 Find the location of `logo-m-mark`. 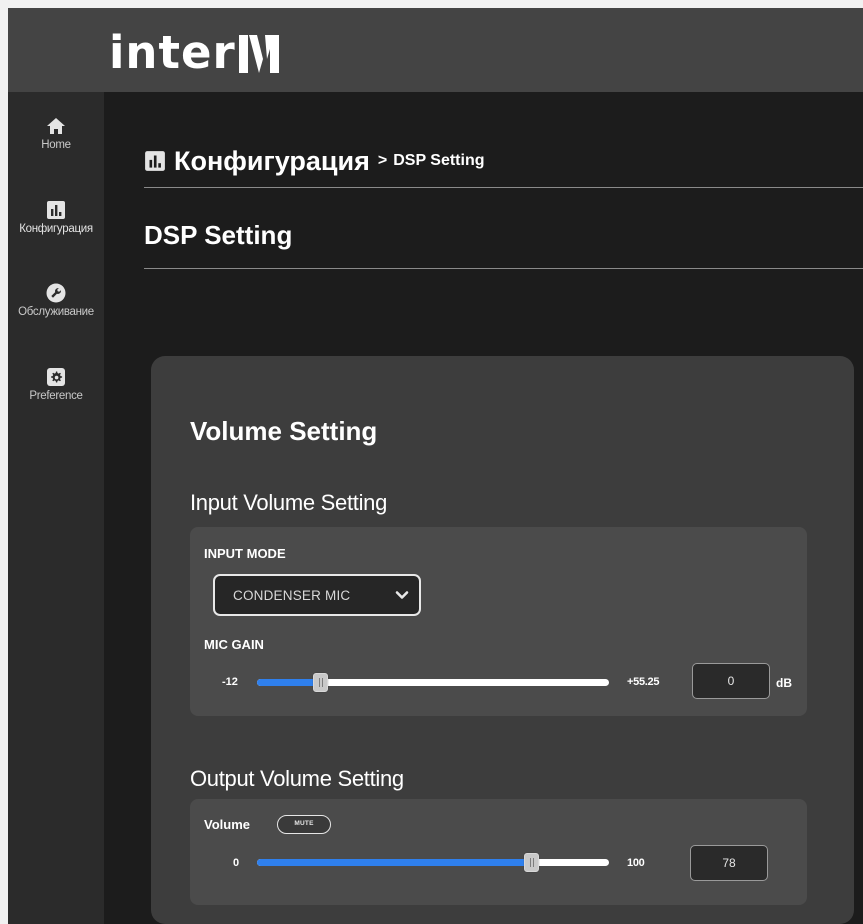

logo-m-mark is located at coordinates (258, 54).